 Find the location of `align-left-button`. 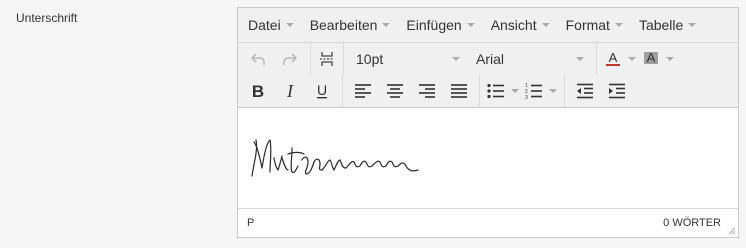

align-left-button is located at coordinates (363, 91).